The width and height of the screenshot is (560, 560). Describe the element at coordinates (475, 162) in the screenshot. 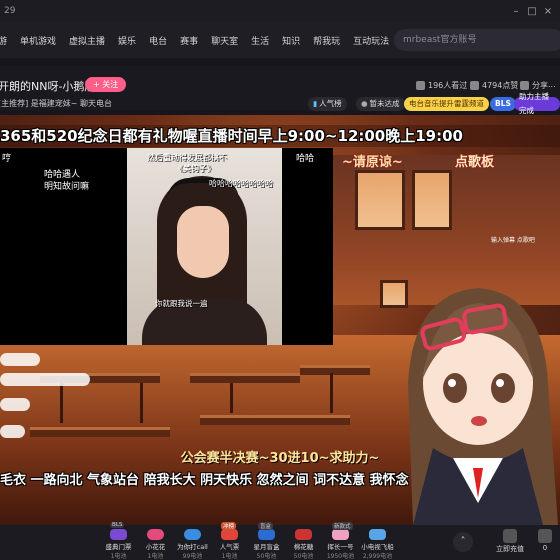

I see `song-board-title: 点歌板` at that location.